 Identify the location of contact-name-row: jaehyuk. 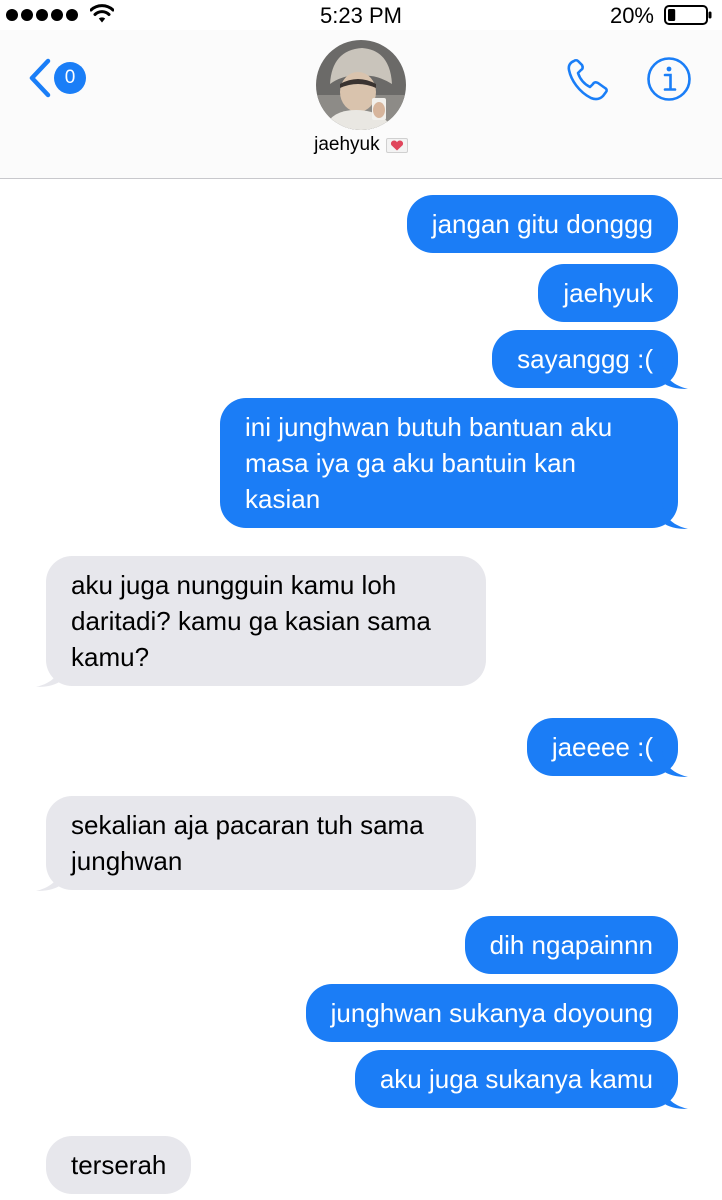
(361, 145).